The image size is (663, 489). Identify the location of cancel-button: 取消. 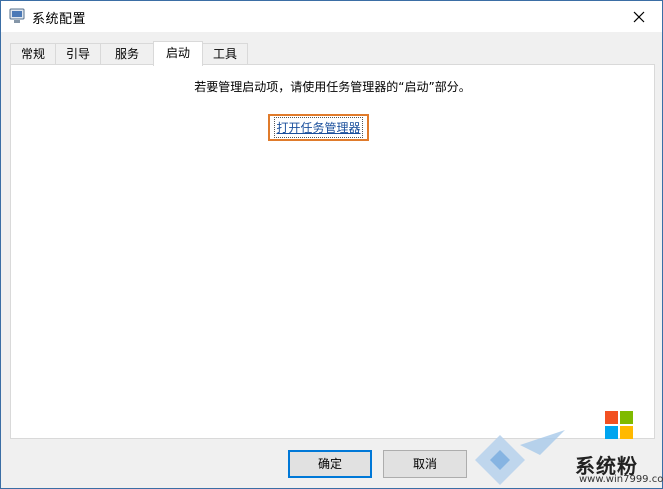
(425, 464).